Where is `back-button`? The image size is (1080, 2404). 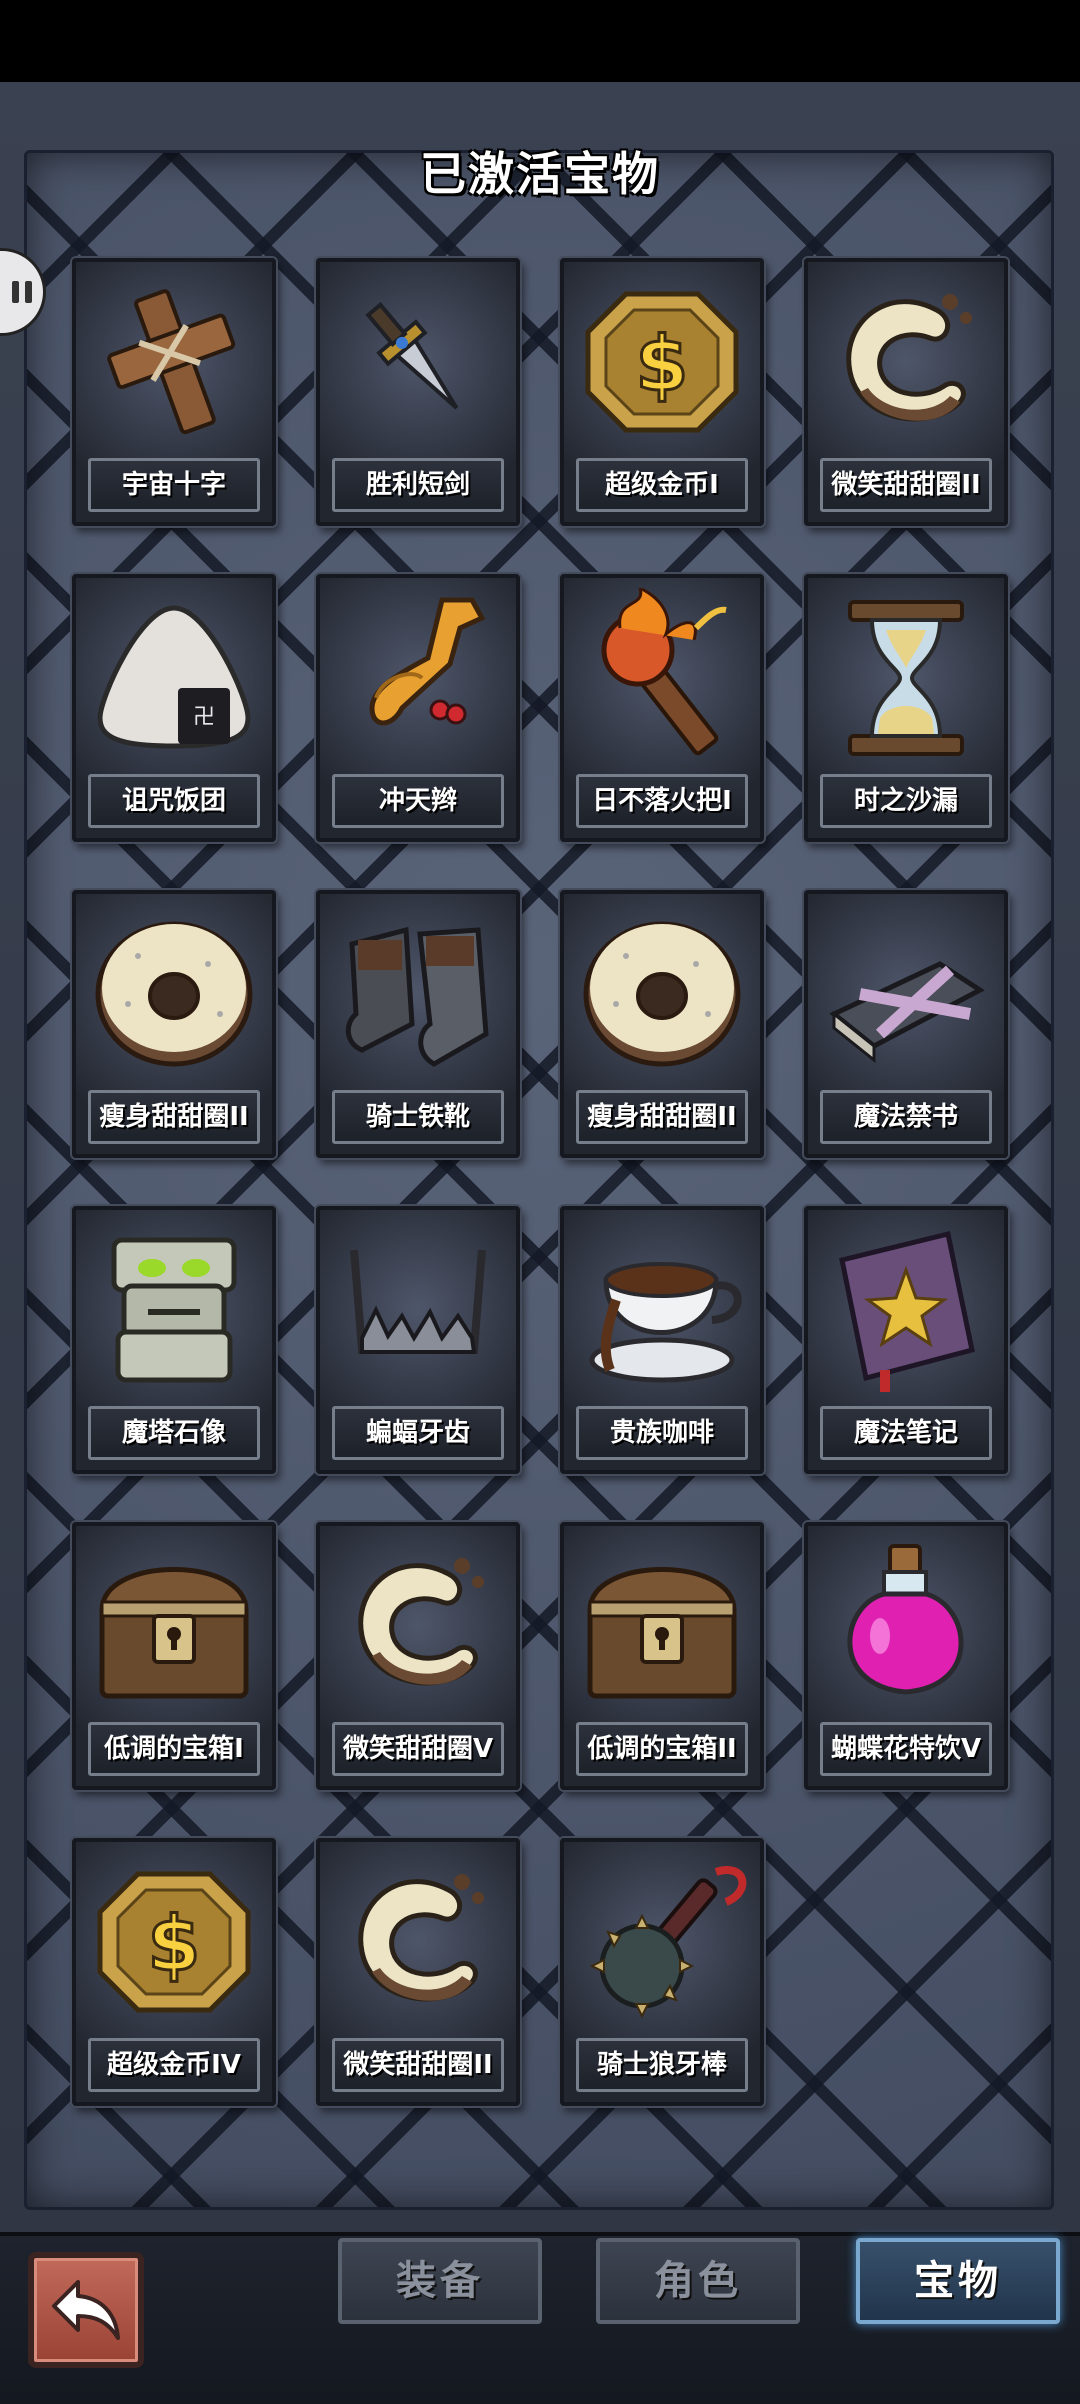 back-button is located at coordinates (86, 2310).